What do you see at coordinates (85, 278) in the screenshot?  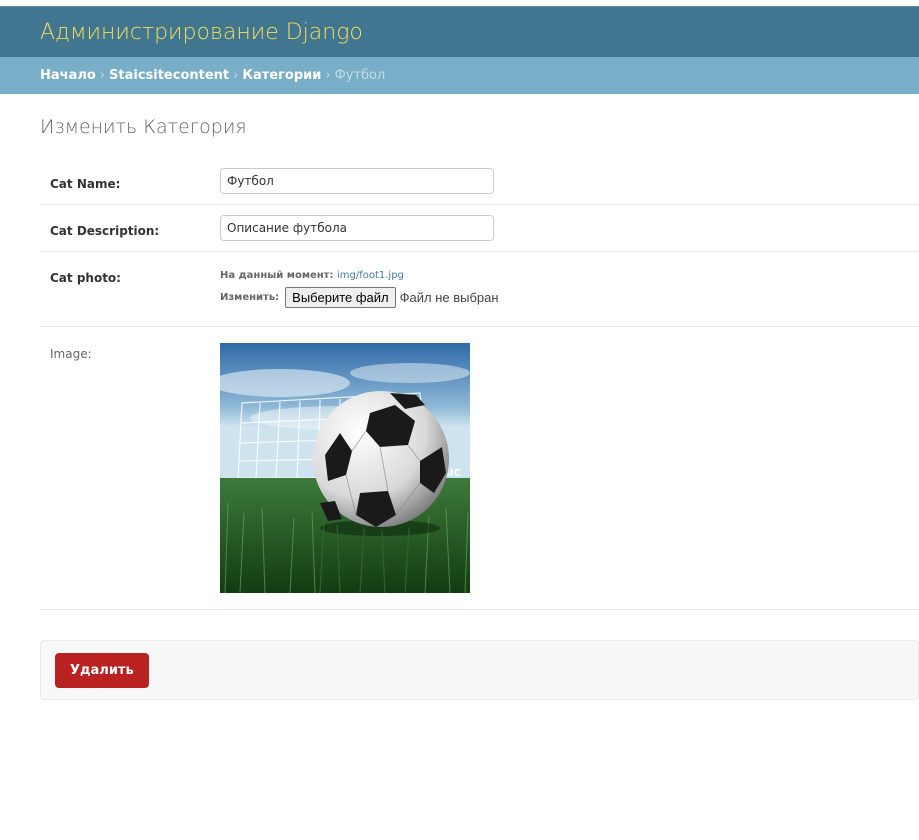 I see `cat-photo-label: Cat photo:` at bounding box center [85, 278].